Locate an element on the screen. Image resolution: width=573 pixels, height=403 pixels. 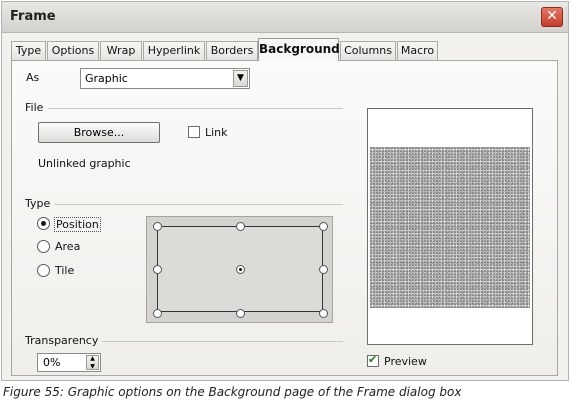
preview-label: Preview is located at coordinates (405, 361).